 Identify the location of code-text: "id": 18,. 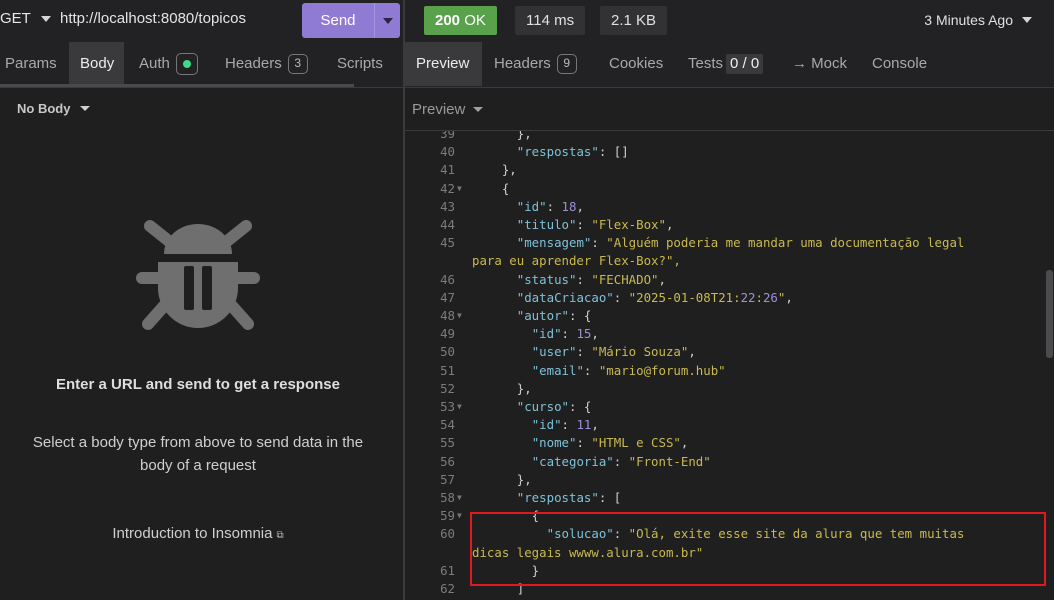
(550, 206).